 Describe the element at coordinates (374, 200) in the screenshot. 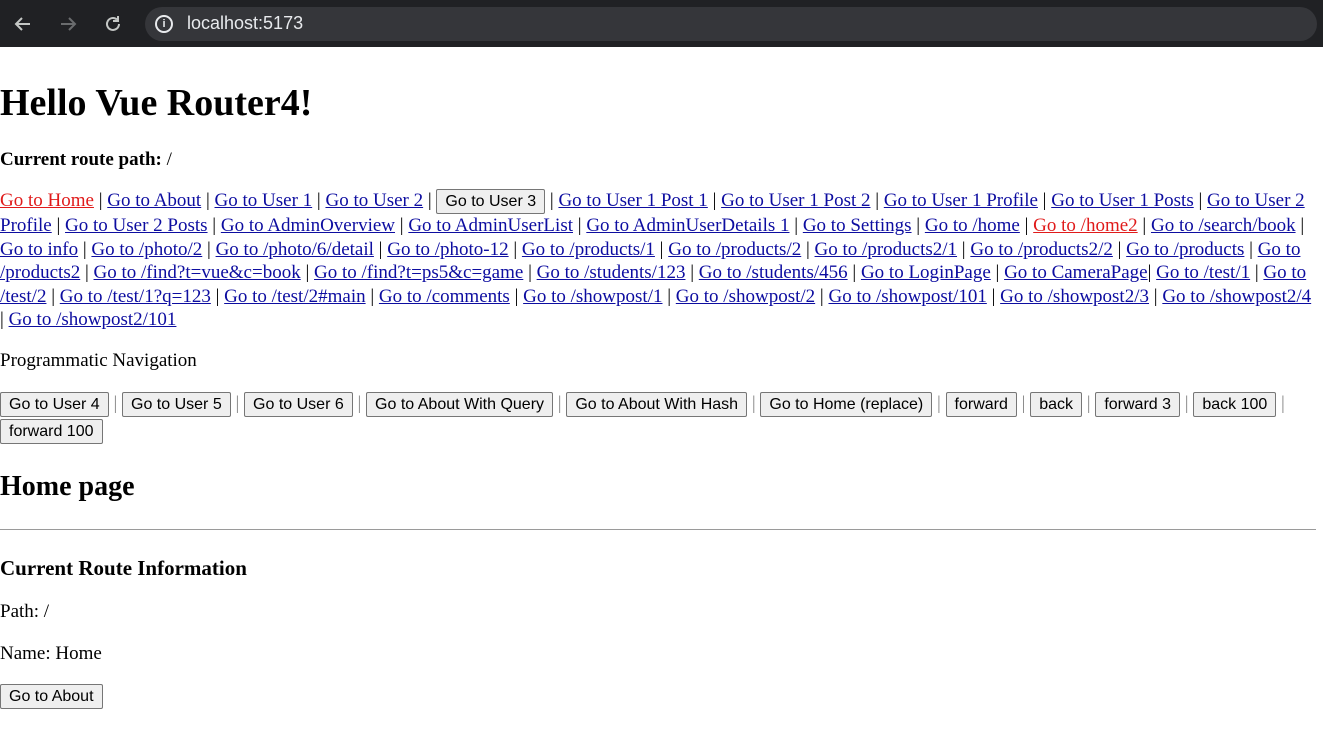

I see `link-go-to-user-2: Go to User 2` at that location.